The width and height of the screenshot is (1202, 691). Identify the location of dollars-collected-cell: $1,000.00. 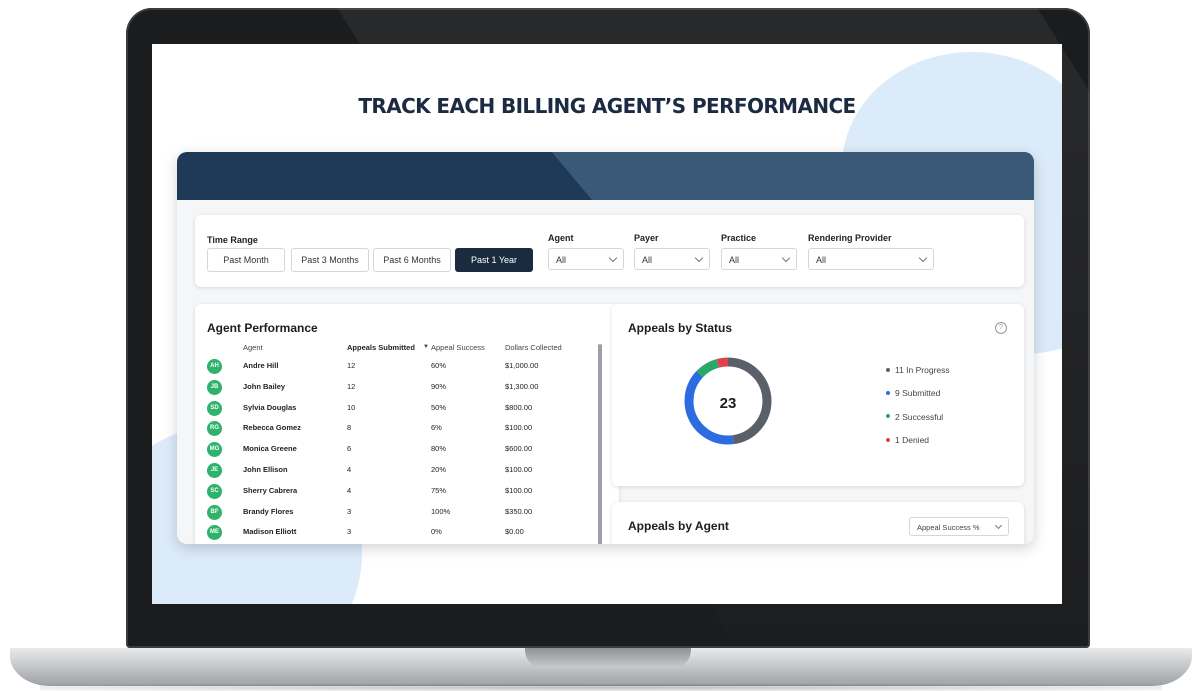
(522, 365).